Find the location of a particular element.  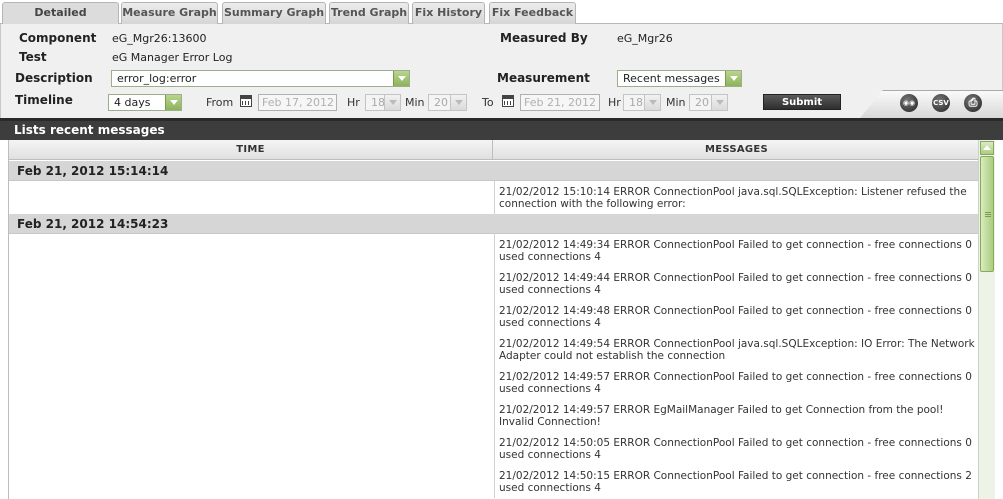

group-time-header: Feb 21, 2012 14:54:23 is located at coordinates (493, 224).